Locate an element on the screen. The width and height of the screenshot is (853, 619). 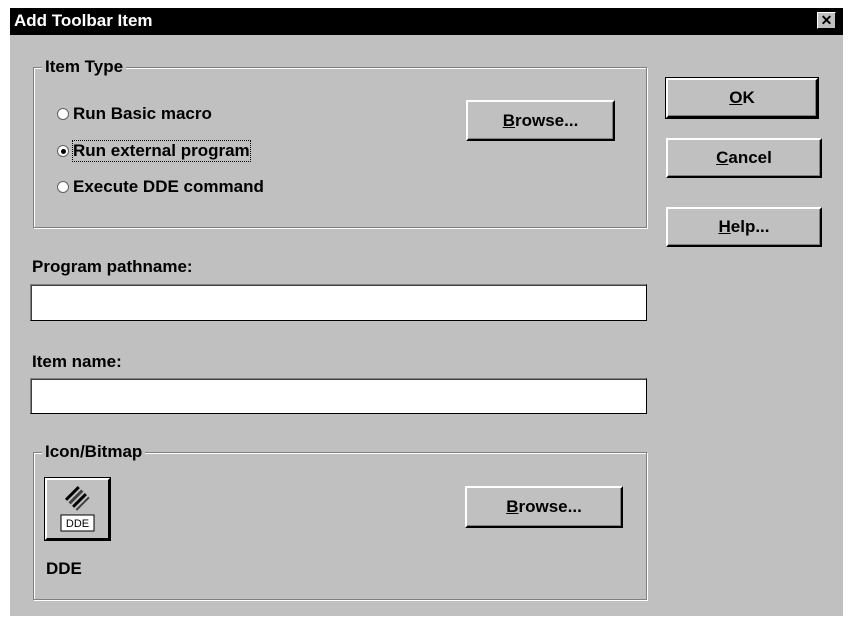
ok-button: OK is located at coordinates (742, 98).